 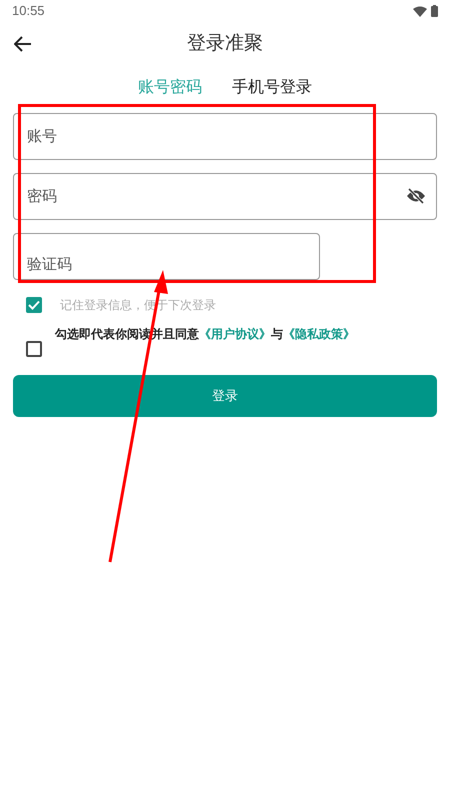 What do you see at coordinates (225, 136) in the screenshot?
I see `input-field: 账号` at bounding box center [225, 136].